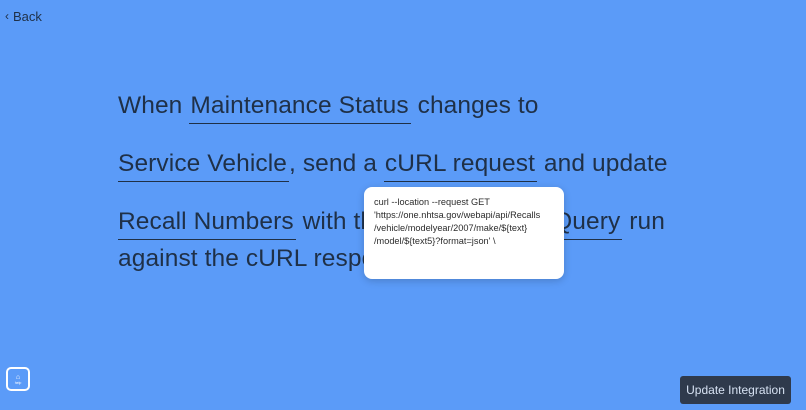  Describe the element at coordinates (478, 105) in the screenshot. I see `text-changes-to: changes to` at that location.